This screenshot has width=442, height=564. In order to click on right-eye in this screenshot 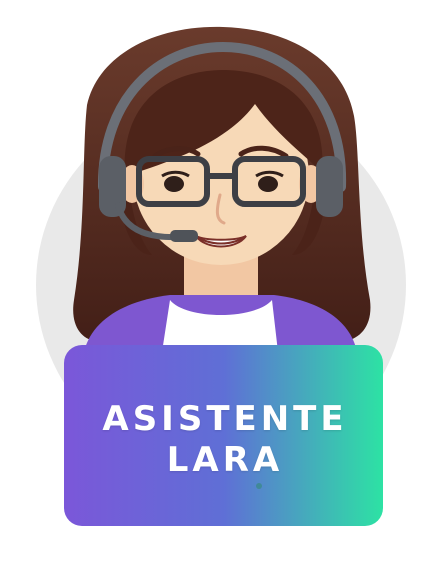, I will do `click(268, 184)`.